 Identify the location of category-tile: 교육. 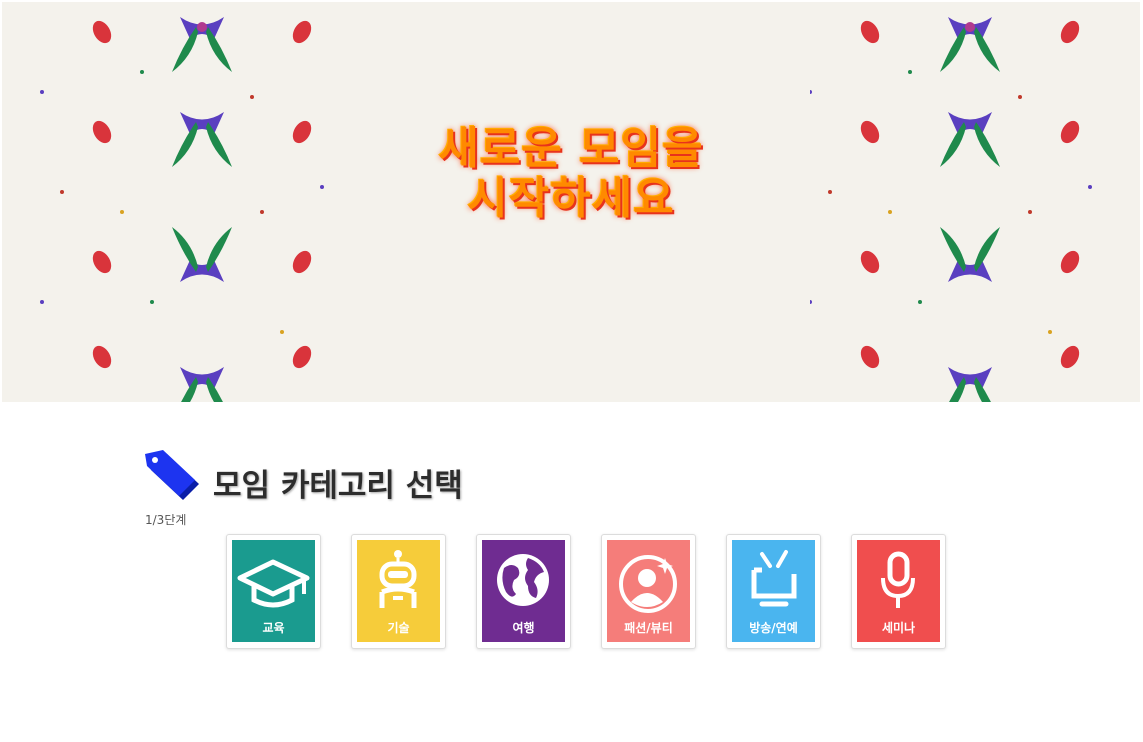
(273, 591).